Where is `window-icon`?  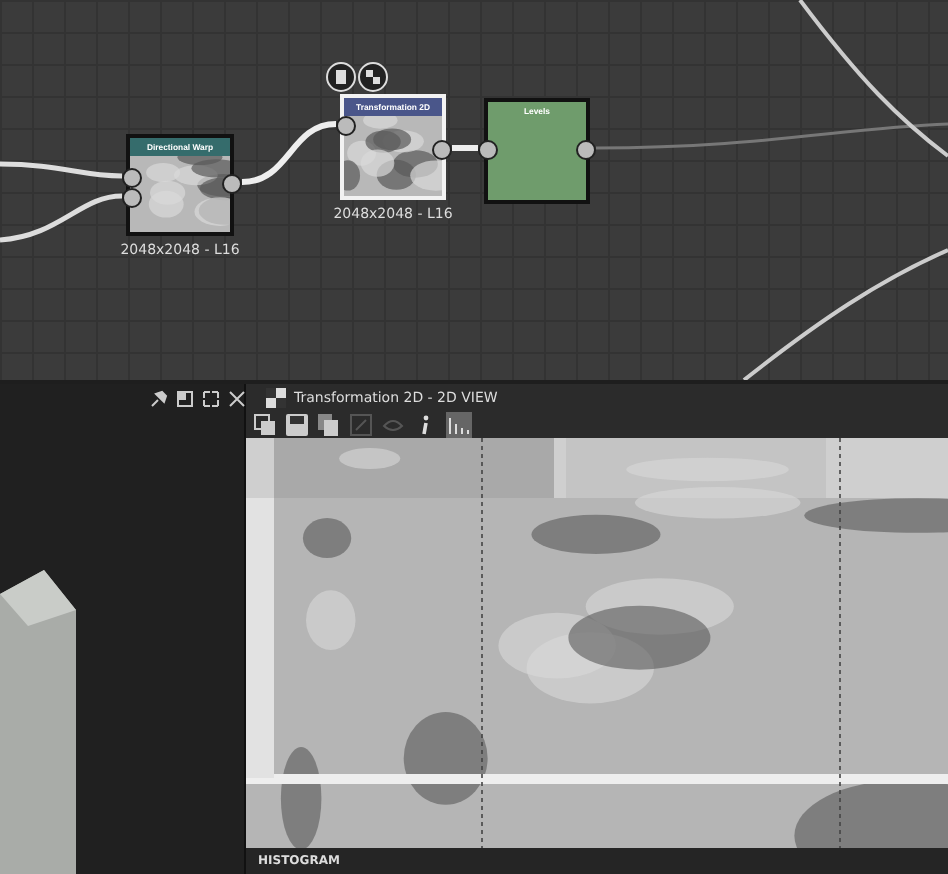 window-icon is located at coordinates (185, 398).